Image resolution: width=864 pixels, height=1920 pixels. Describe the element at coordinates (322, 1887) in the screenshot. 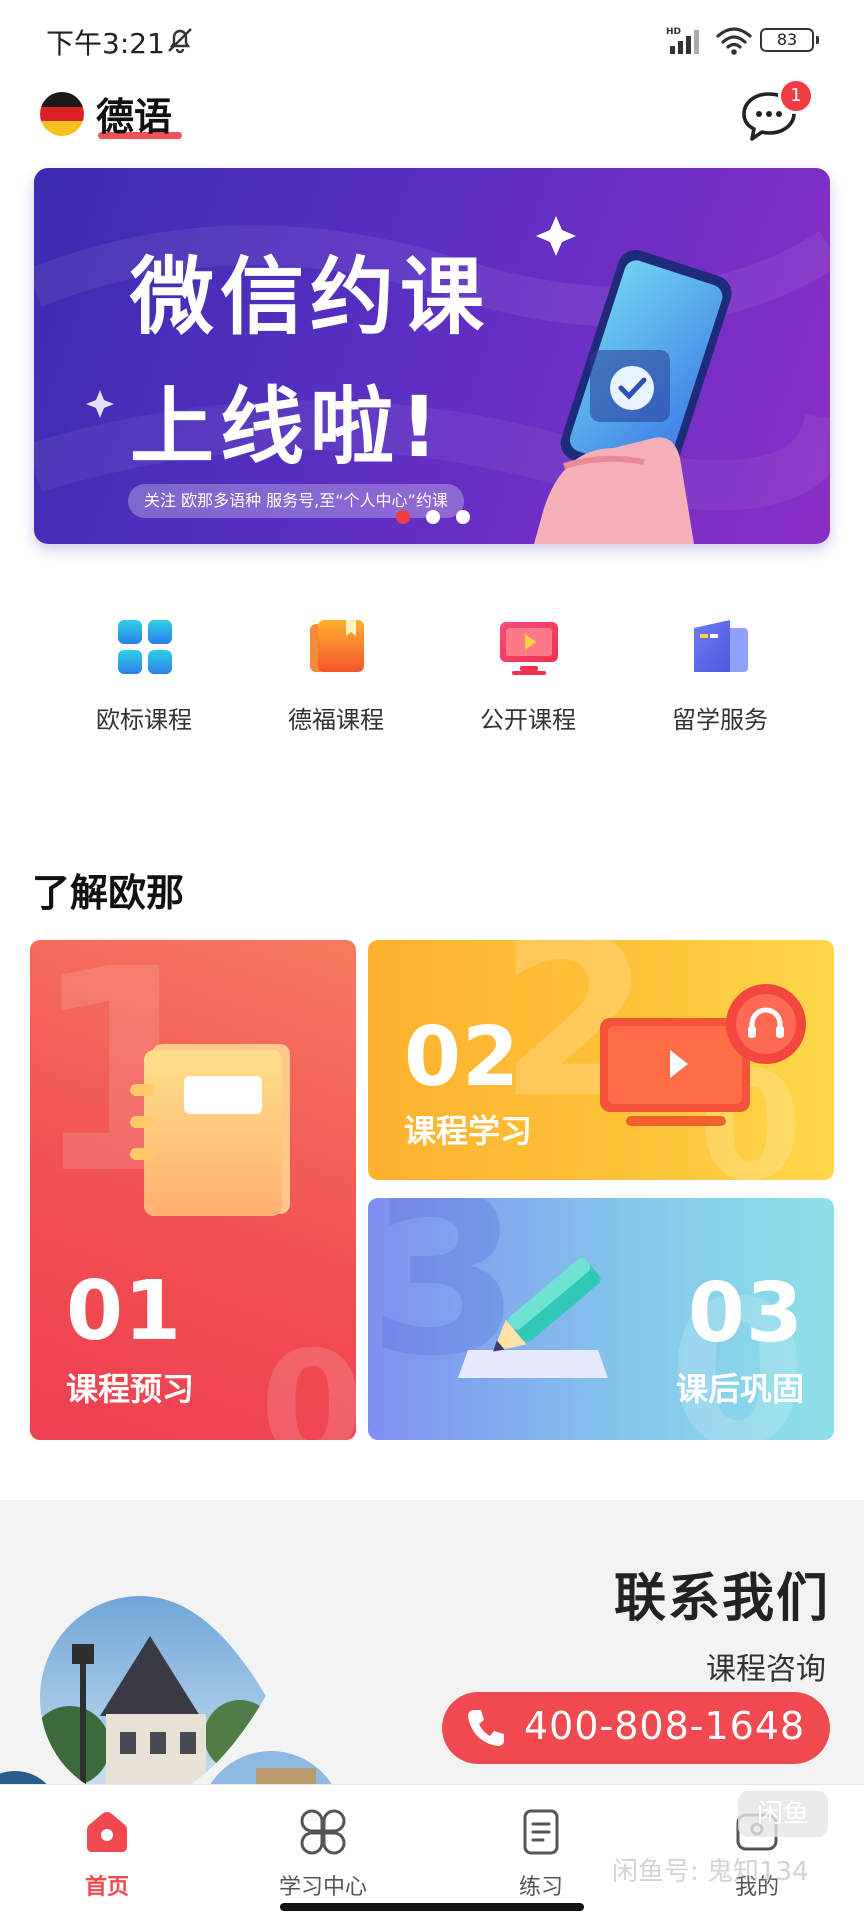

I see `tab-label: 学习中心` at that location.